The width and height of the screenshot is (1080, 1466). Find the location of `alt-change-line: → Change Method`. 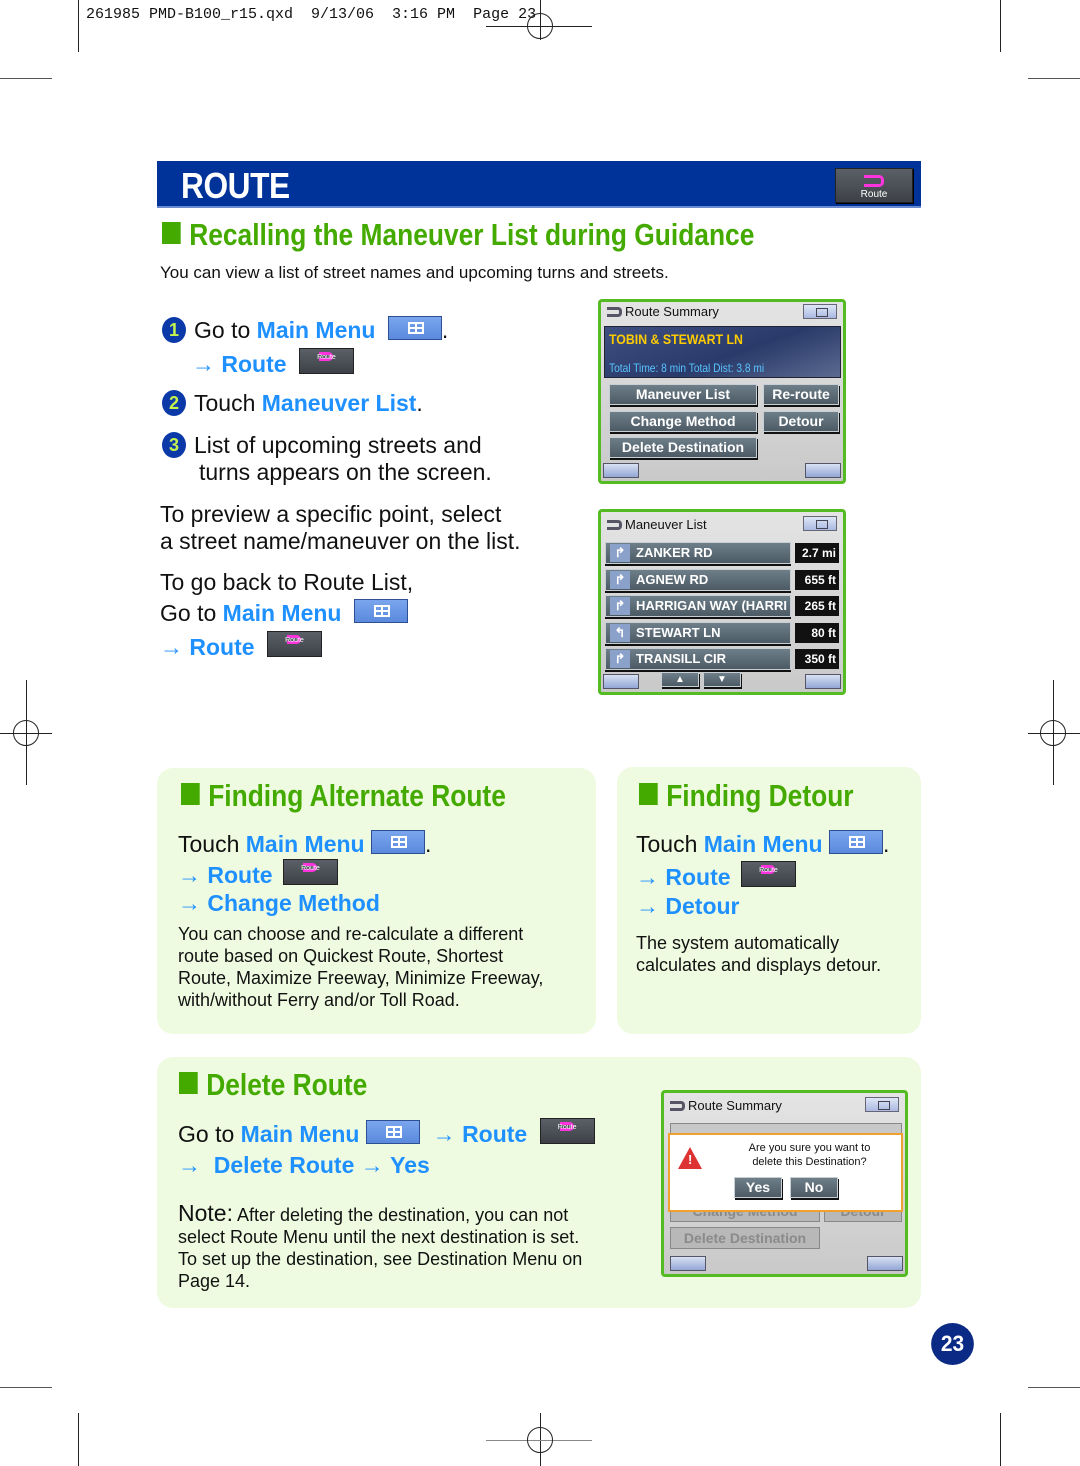

alt-change-line: → Change Method is located at coordinates (279, 903).